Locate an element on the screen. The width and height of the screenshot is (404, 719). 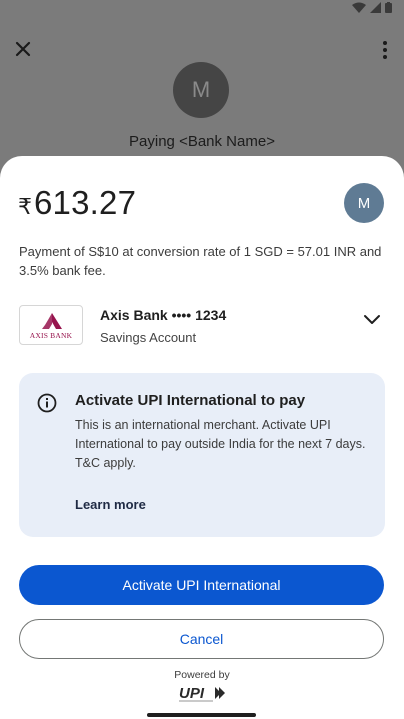
currency-symbol: ₹ is located at coordinates (25, 206).